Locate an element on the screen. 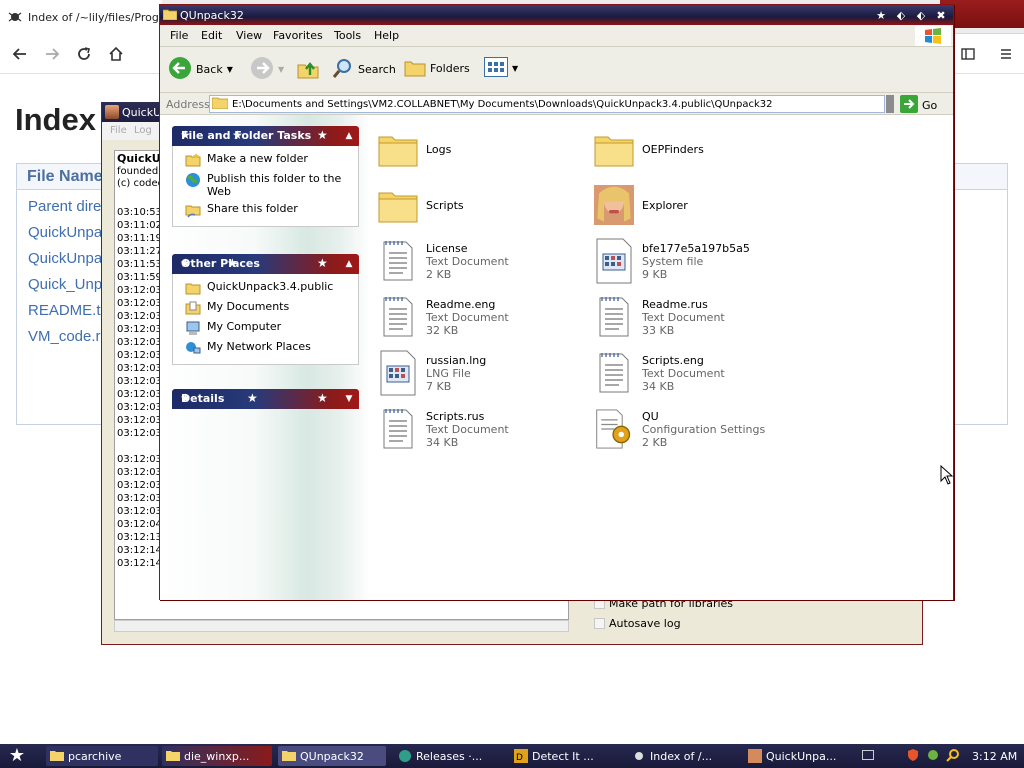 This screenshot has height=768, width=1024. minimize-button: ⬖ is located at coordinates (901, 15).